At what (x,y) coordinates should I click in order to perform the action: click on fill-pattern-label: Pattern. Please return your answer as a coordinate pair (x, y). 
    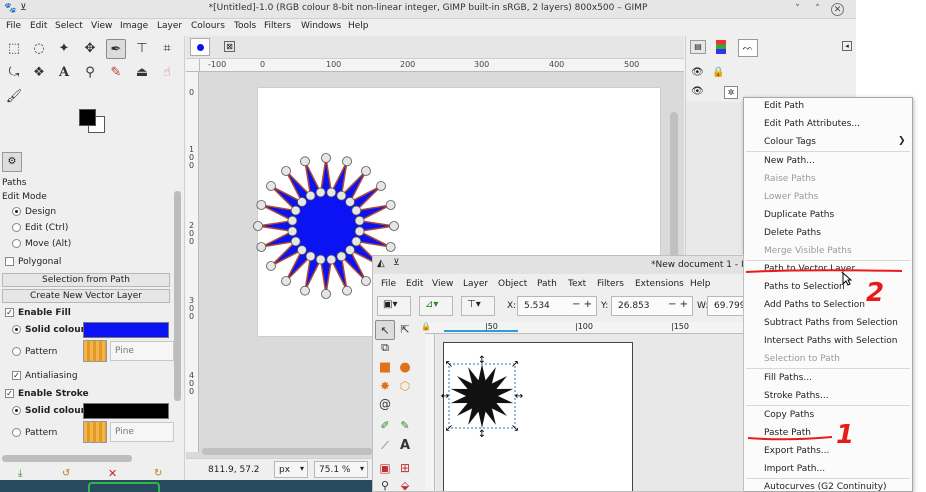
    Looking at the image, I should click on (41, 352).